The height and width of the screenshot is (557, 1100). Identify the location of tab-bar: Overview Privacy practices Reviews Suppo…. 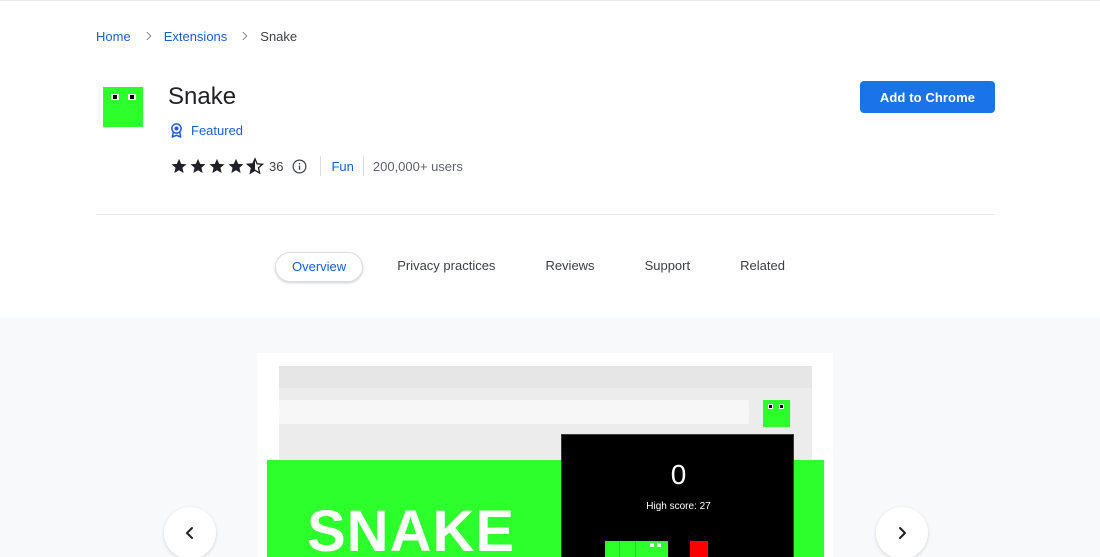
(538, 267).